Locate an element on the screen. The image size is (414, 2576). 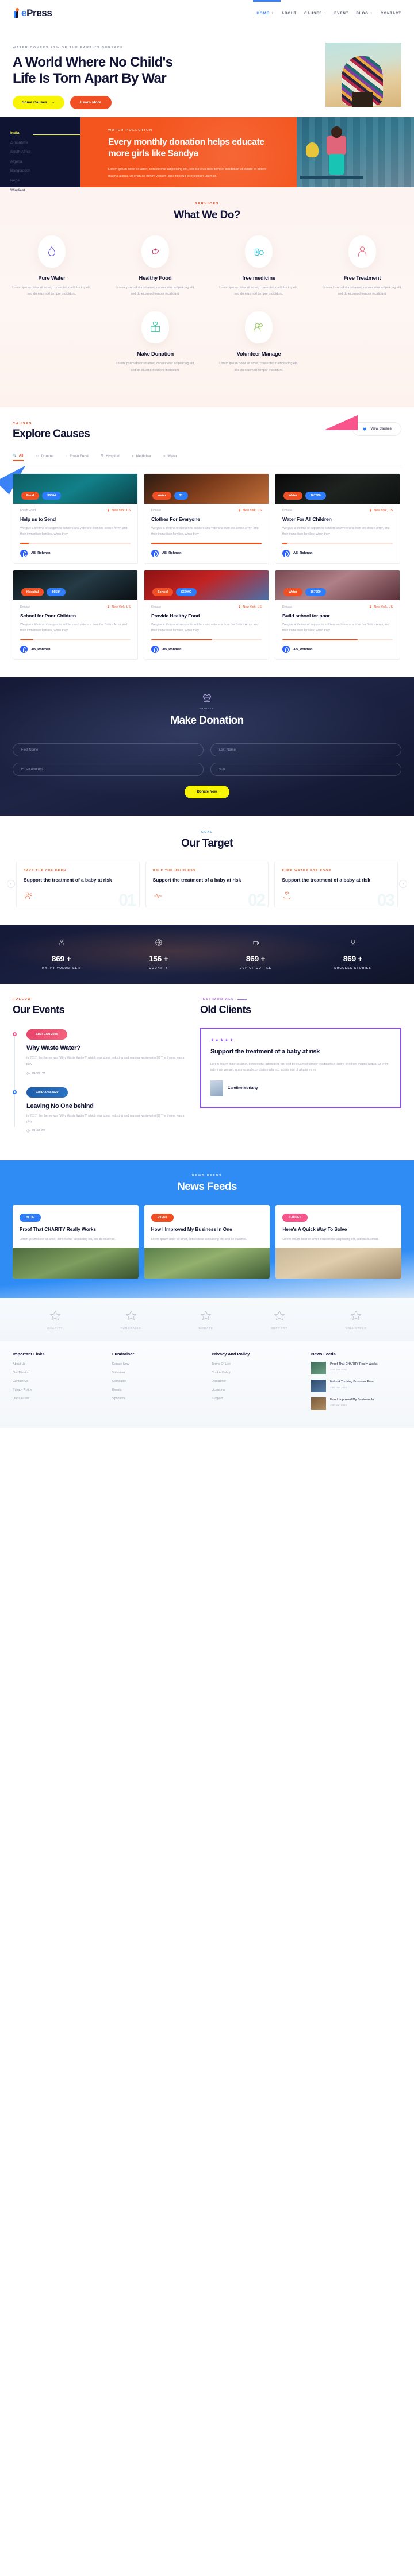
footer-link: Support is located at coordinates (257, 1398).